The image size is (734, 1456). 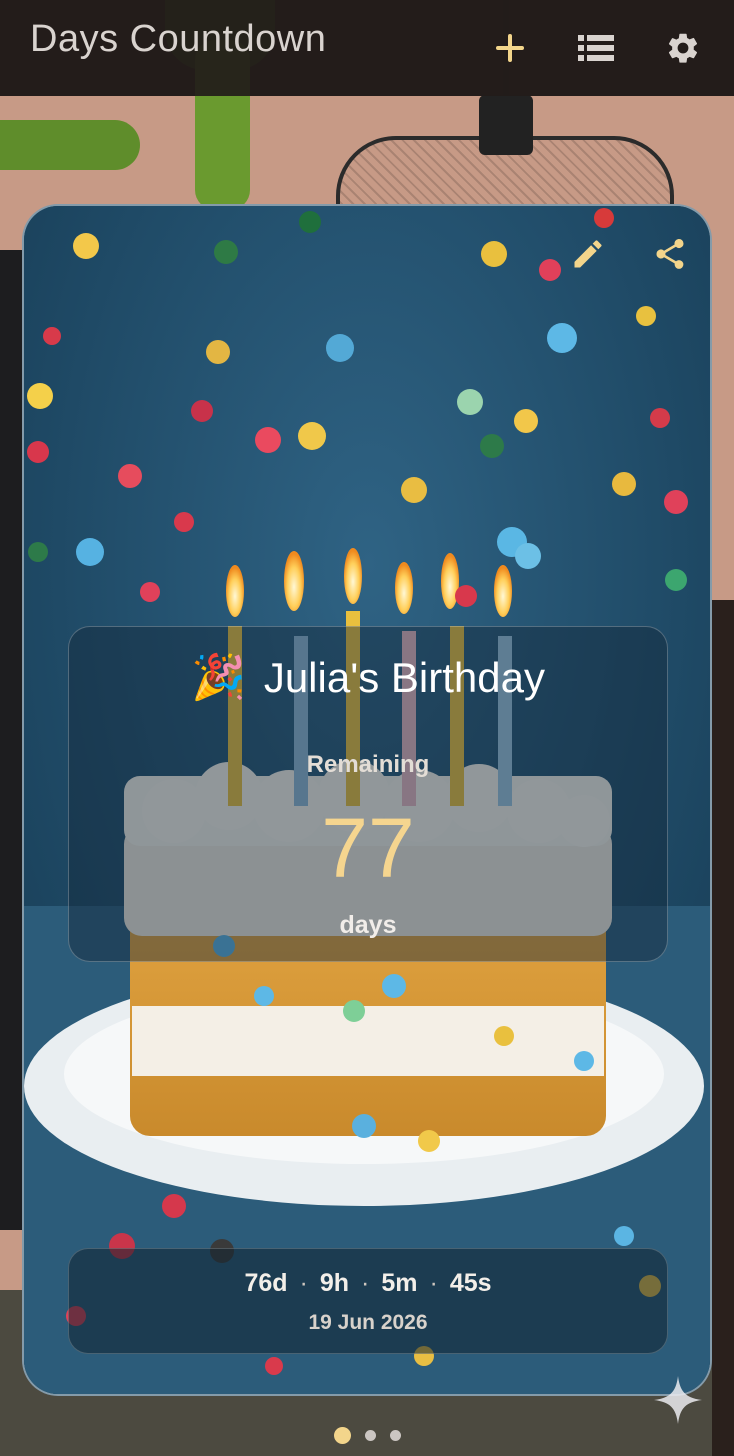 I want to click on pipe-horizontal, so click(x=70, y=145).